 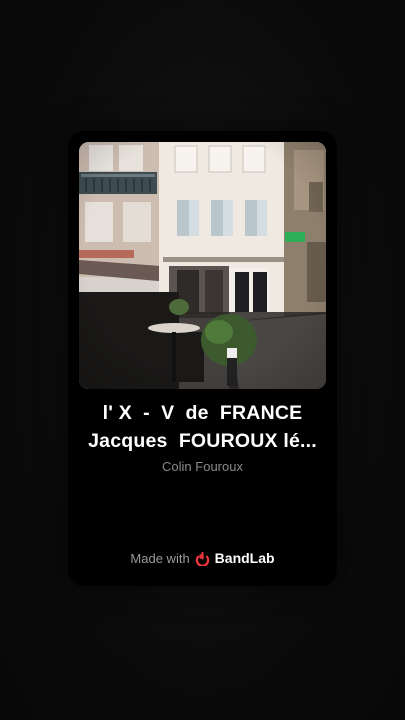 What do you see at coordinates (202, 413) in the screenshot?
I see `track-title-line-1: l' X - V de FRANCE` at bounding box center [202, 413].